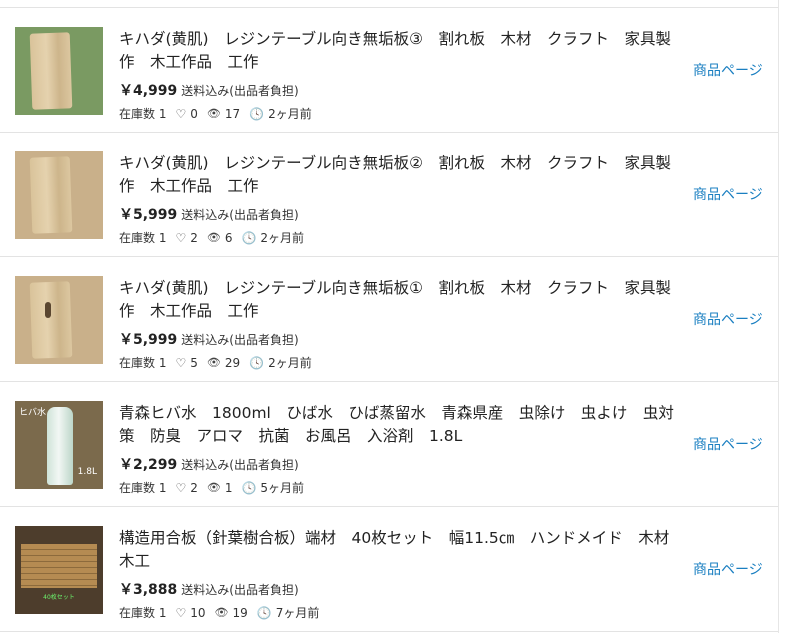  I want to click on view-count: 19, so click(240, 612).